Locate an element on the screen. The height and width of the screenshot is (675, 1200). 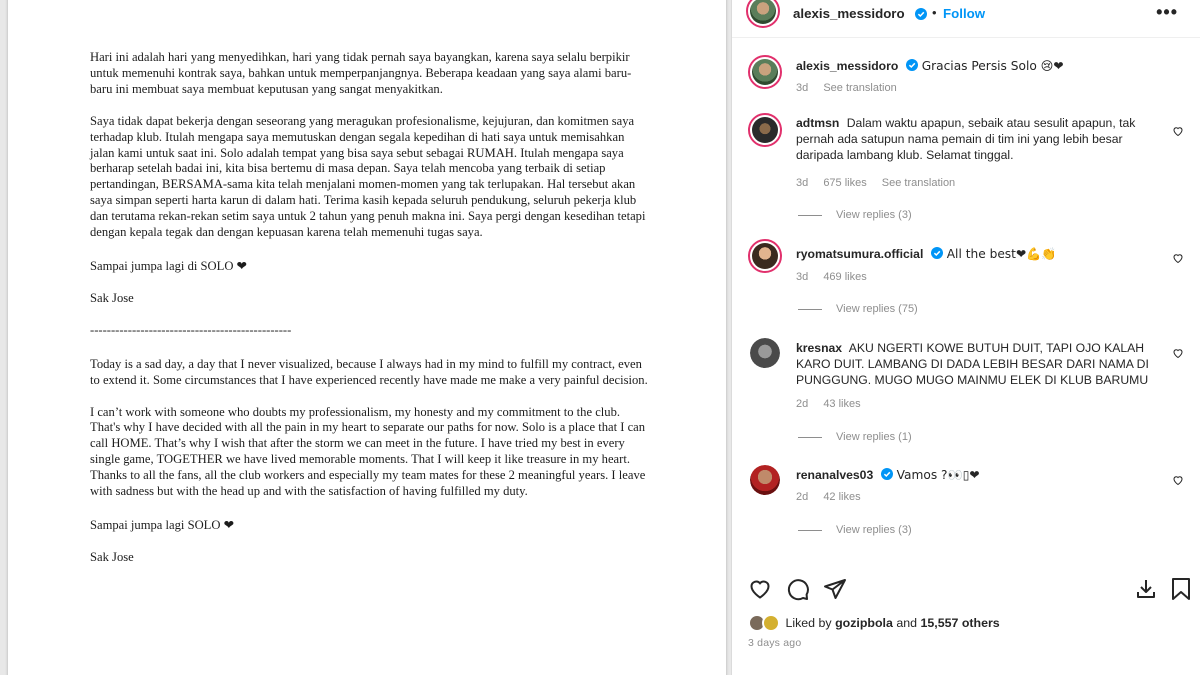
comment-meta: 2d 43 likes is located at coordinates (834, 404).